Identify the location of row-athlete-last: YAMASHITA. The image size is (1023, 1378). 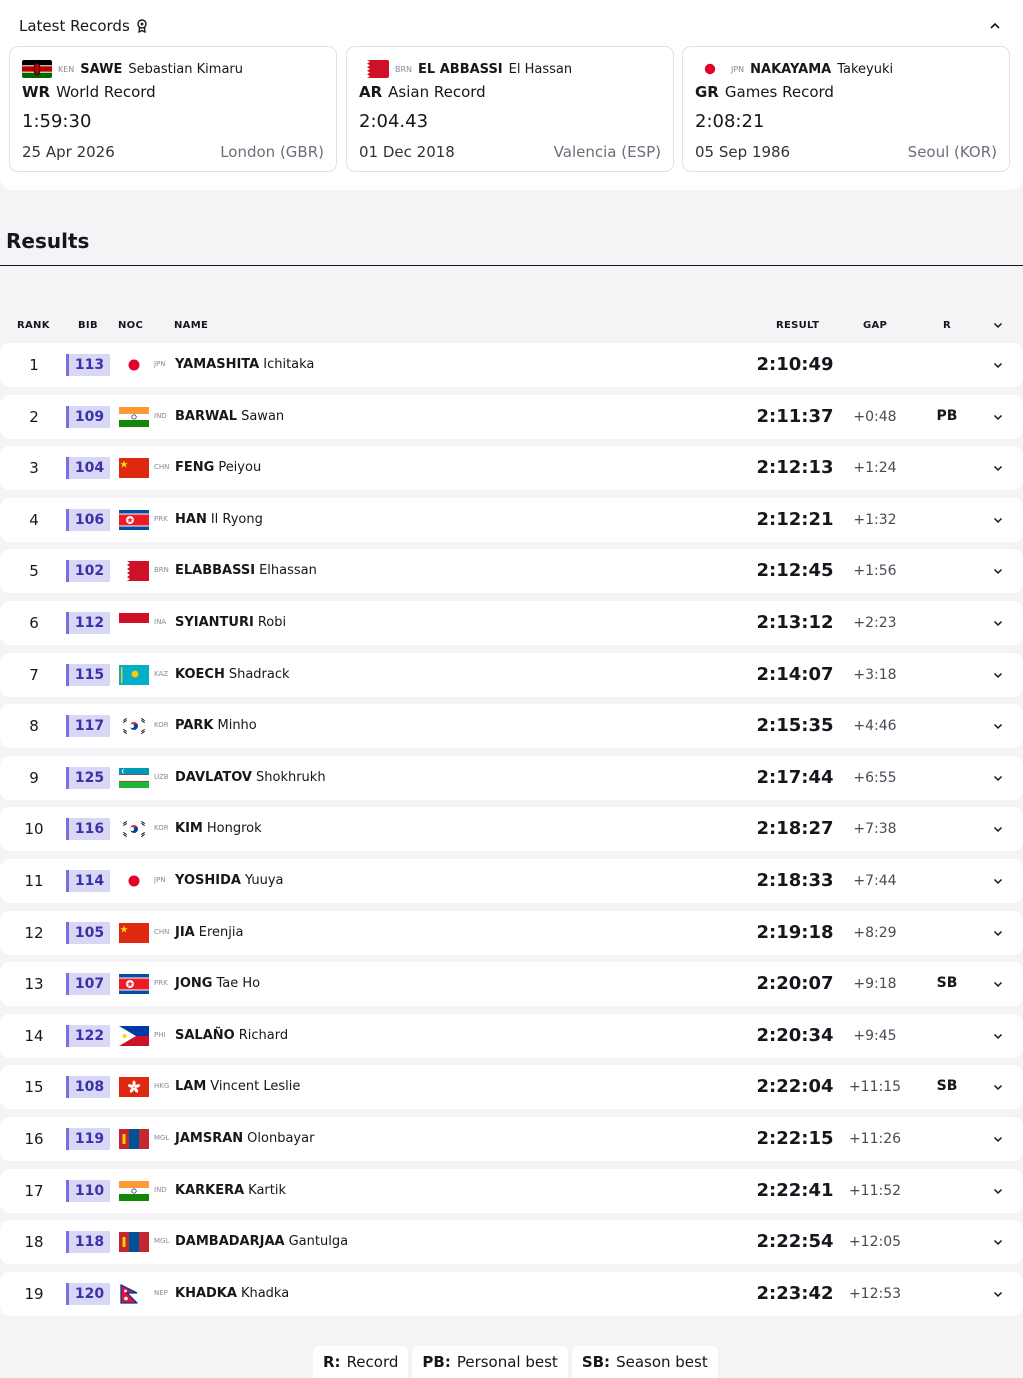
(217, 364).